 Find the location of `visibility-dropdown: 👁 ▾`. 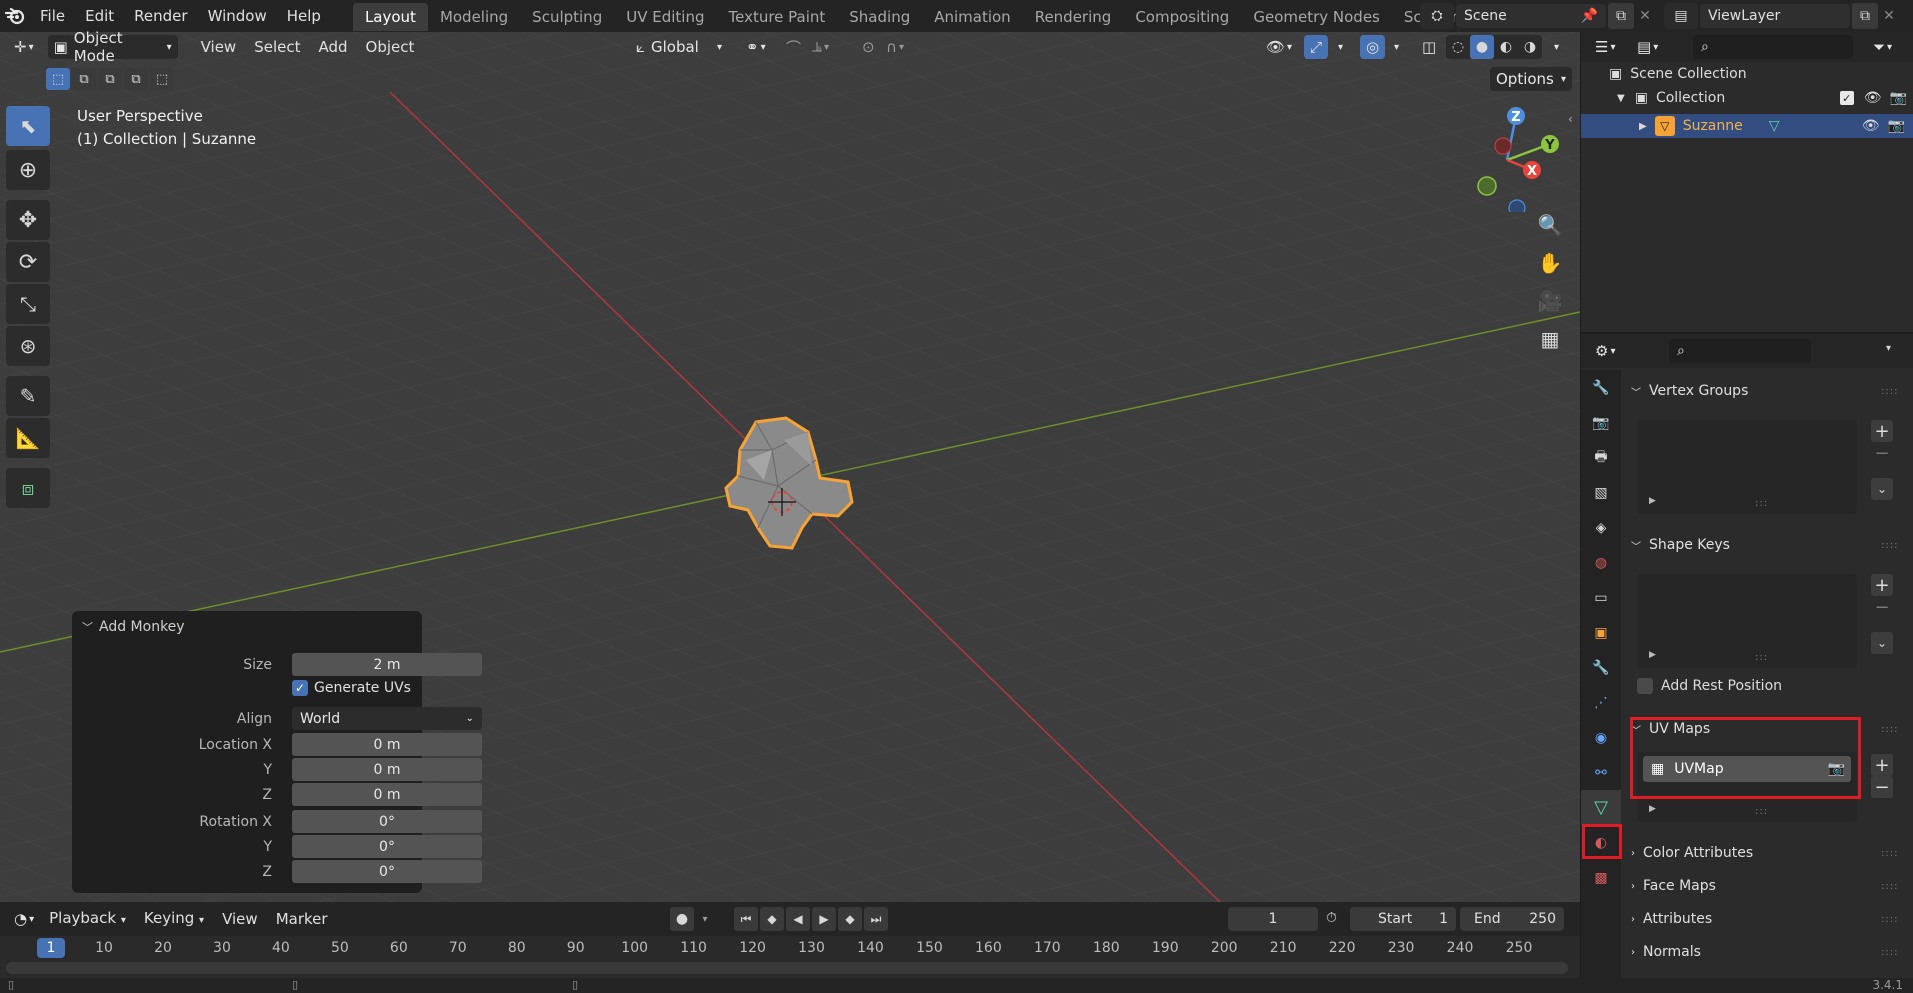

visibility-dropdown: 👁 ▾ is located at coordinates (1279, 47).